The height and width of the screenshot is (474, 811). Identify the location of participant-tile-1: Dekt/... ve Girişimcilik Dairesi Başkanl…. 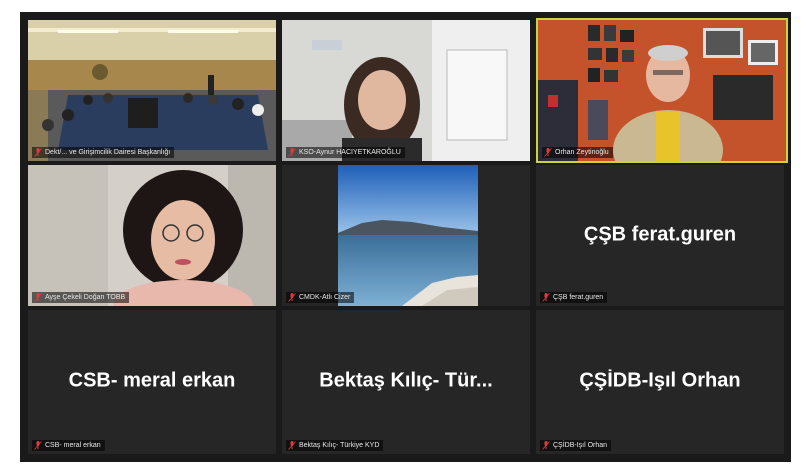
(152, 90).